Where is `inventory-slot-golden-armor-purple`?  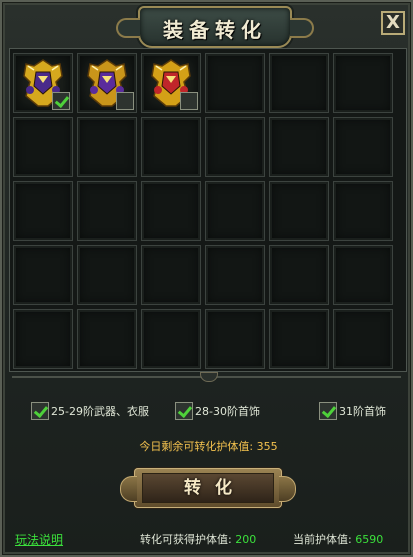 inventory-slot-golden-armor-purple is located at coordinates (107, 83).